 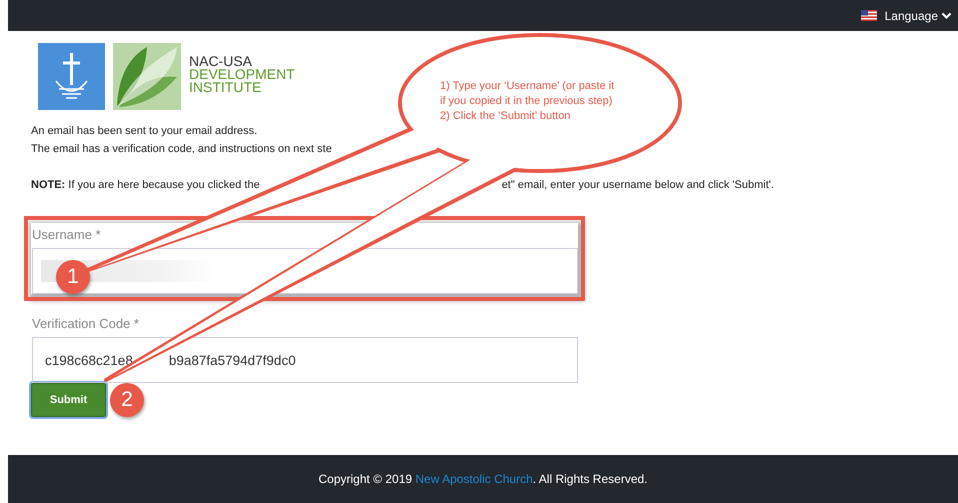 What do you see at coordinates (527, 101) in the screenshot?
I see `callout-text: 1) Type your ‘Username’ (or paste it if you copied it in the previous step) 2) Click the ‘Submit’ button` at bounding box center [527, 101].